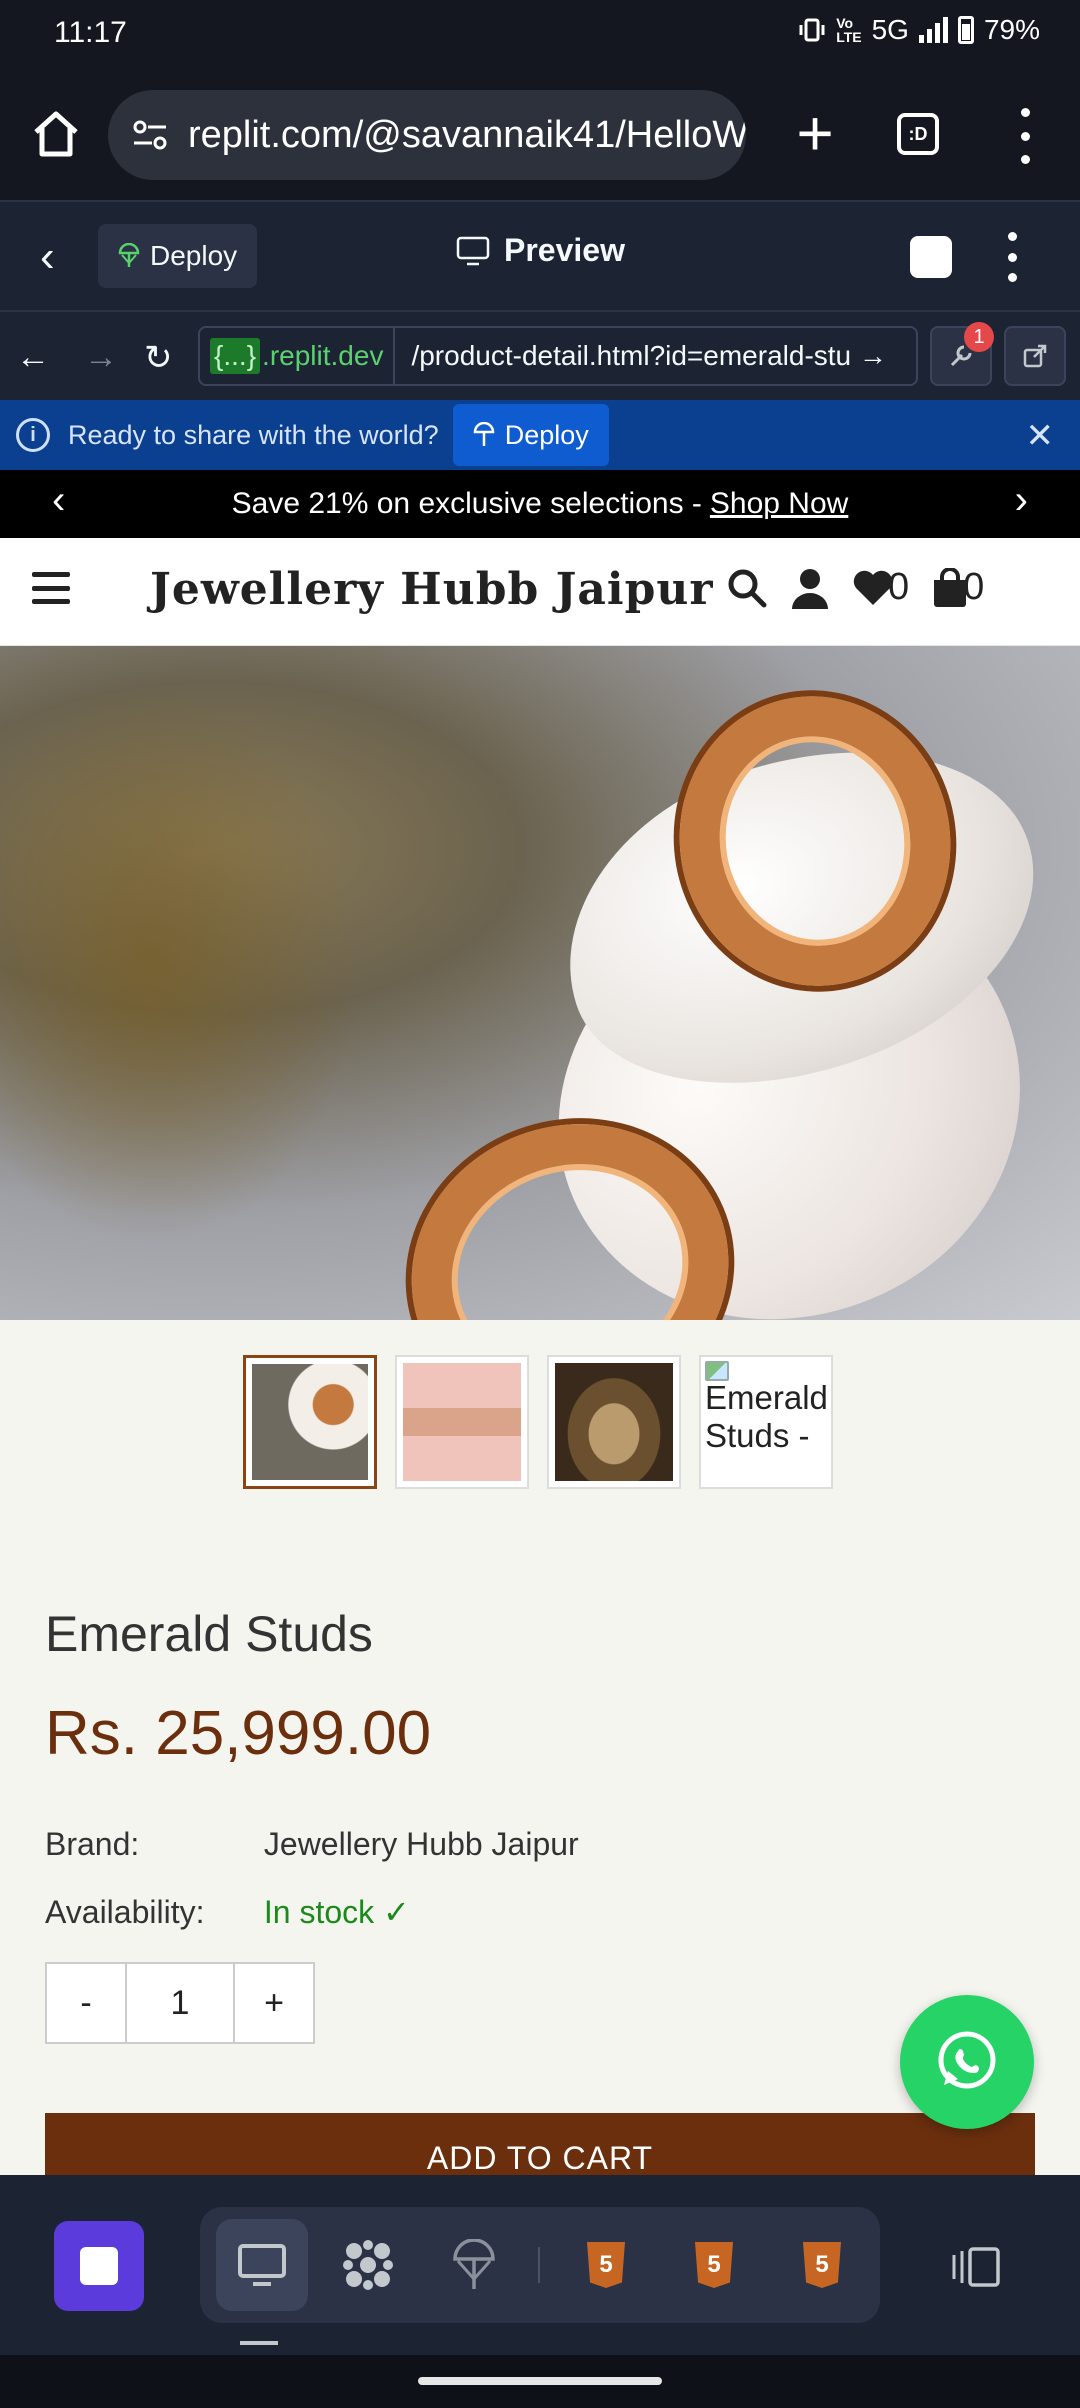 The width and height of the screenshot is (1080, 2408). What do you see at coordinates (880, 587) in the screenshot?
I see `wishlist-button: 0` at bounding box center [880, 587].